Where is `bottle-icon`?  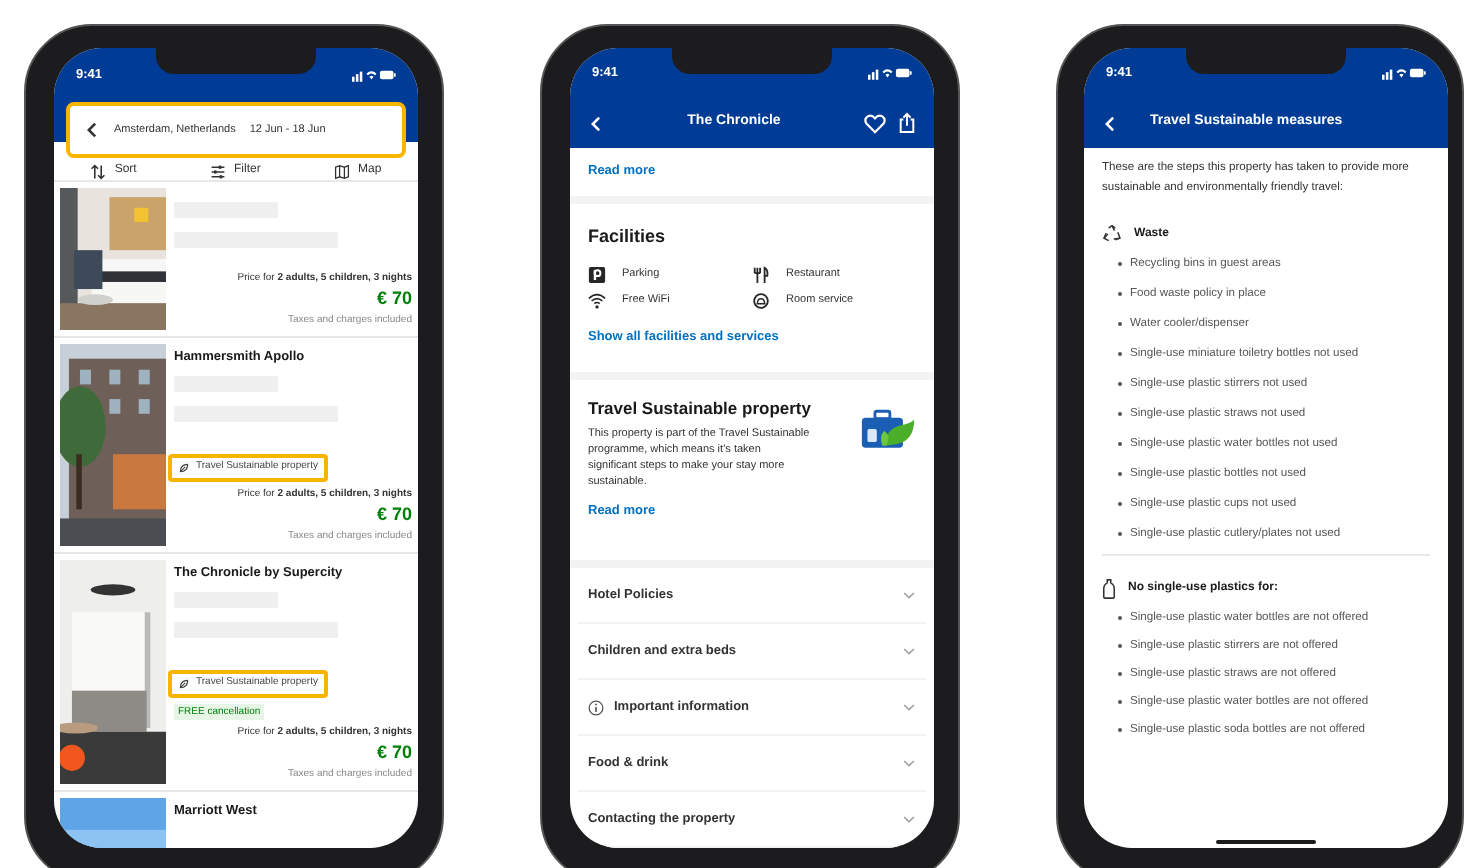
bottle-icon is located at coordinates (1109, 588).